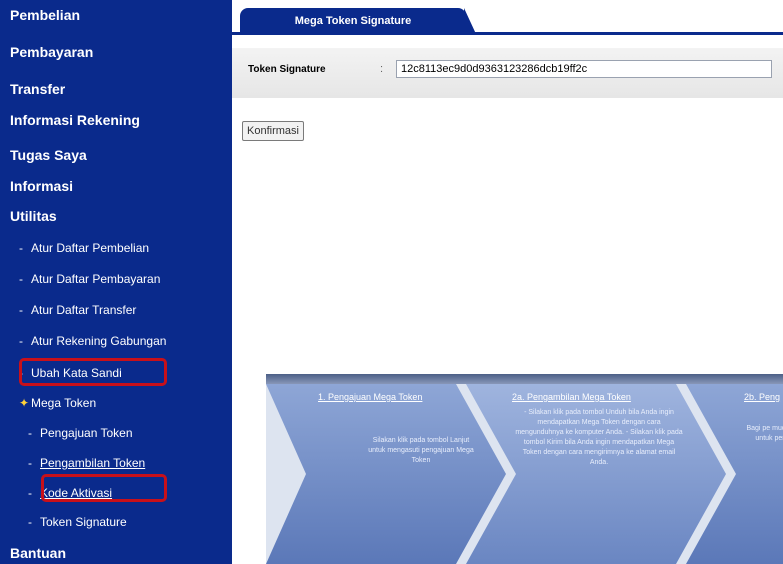  What do you see at coordinates (41, 186) in the screenshot?
I see `menu-informasi: Informasi` at bounding box center [41, 186].